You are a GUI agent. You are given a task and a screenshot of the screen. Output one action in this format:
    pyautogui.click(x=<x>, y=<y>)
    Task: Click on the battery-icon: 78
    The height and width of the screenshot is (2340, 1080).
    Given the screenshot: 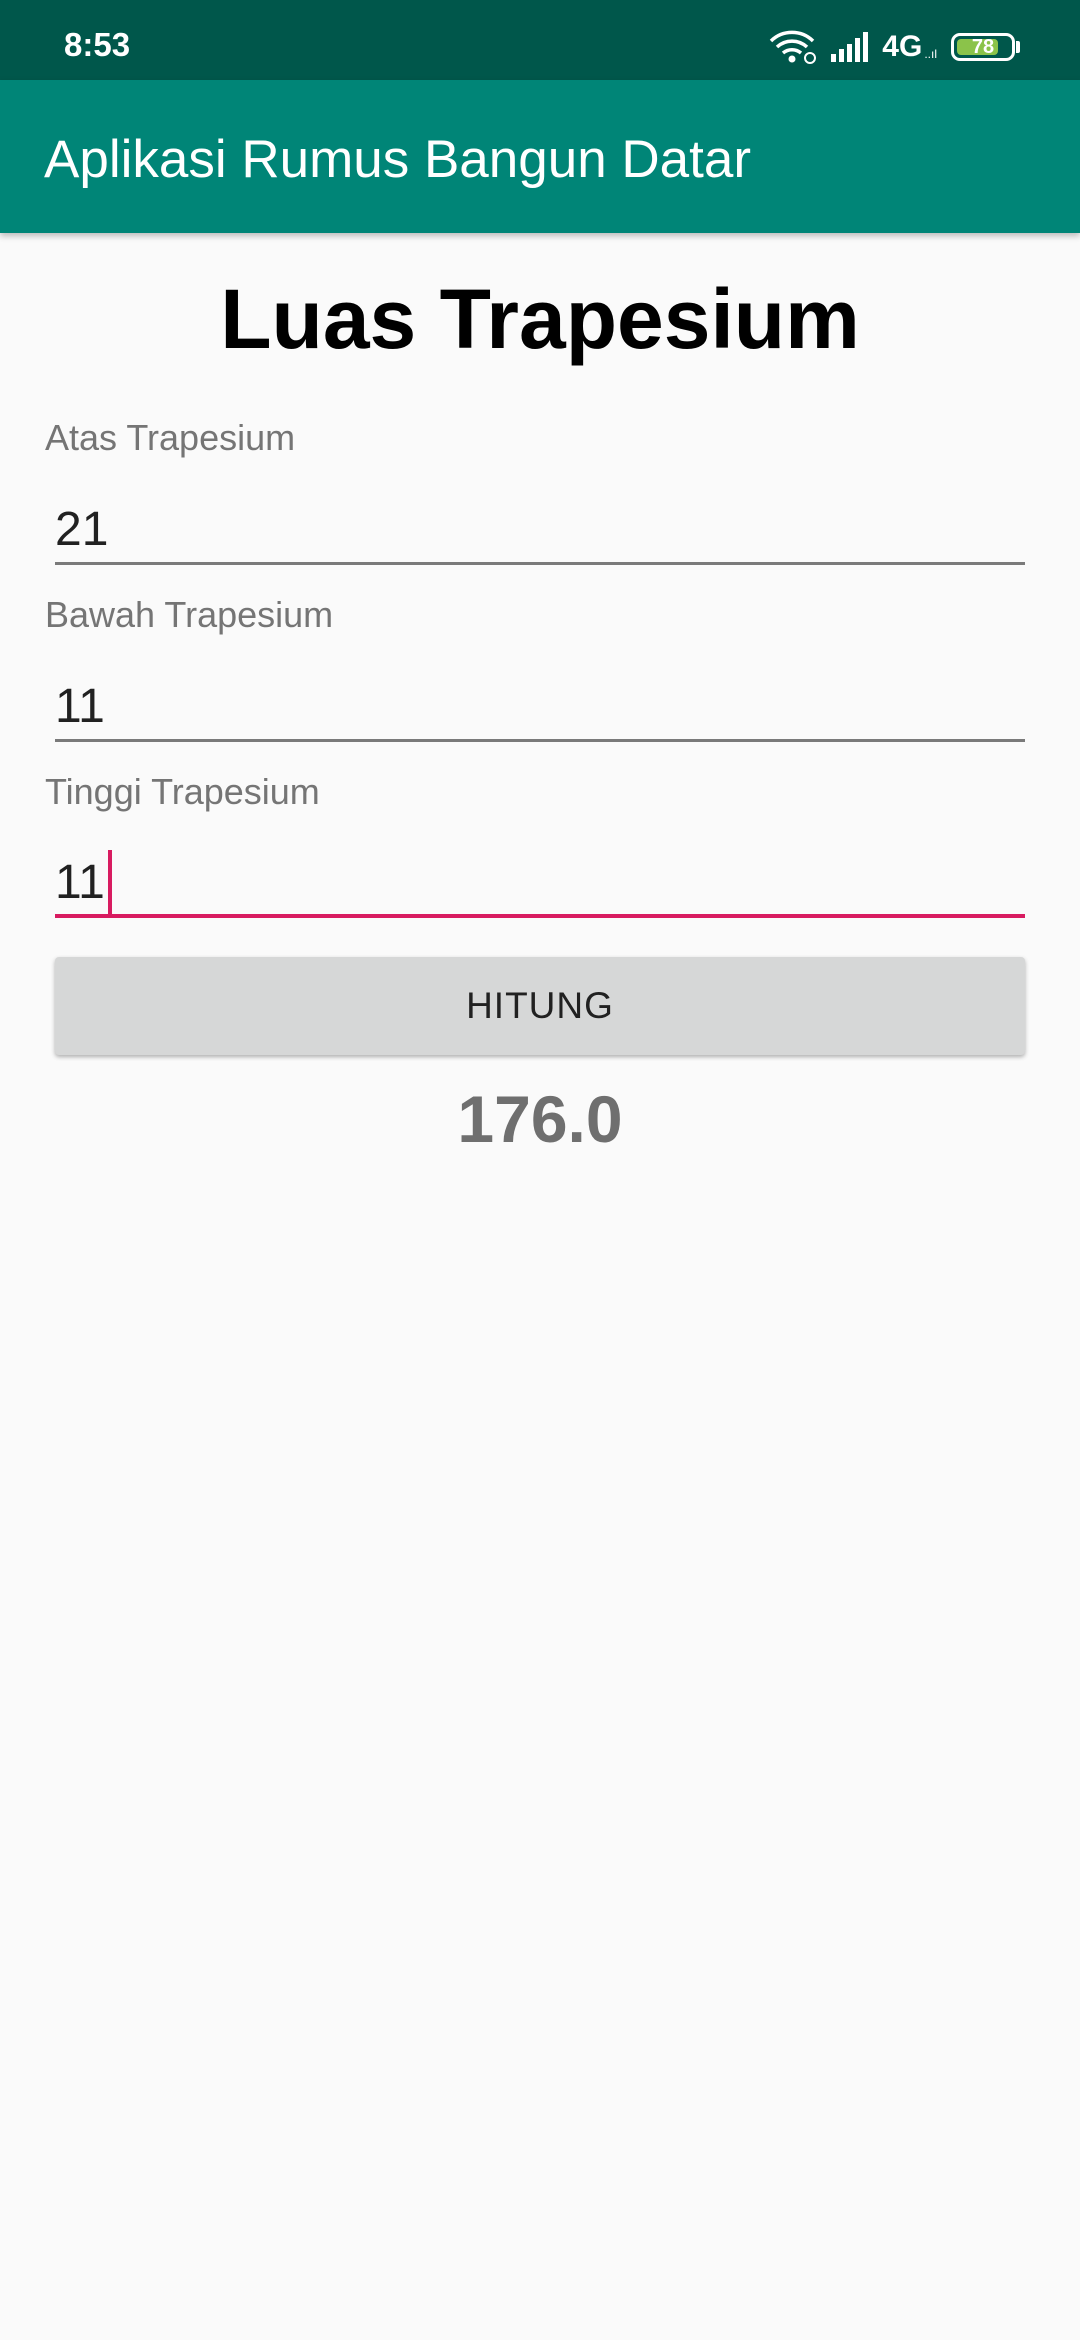 What is the action you would take?
    pyautogui.click(x=983, y=47)
    